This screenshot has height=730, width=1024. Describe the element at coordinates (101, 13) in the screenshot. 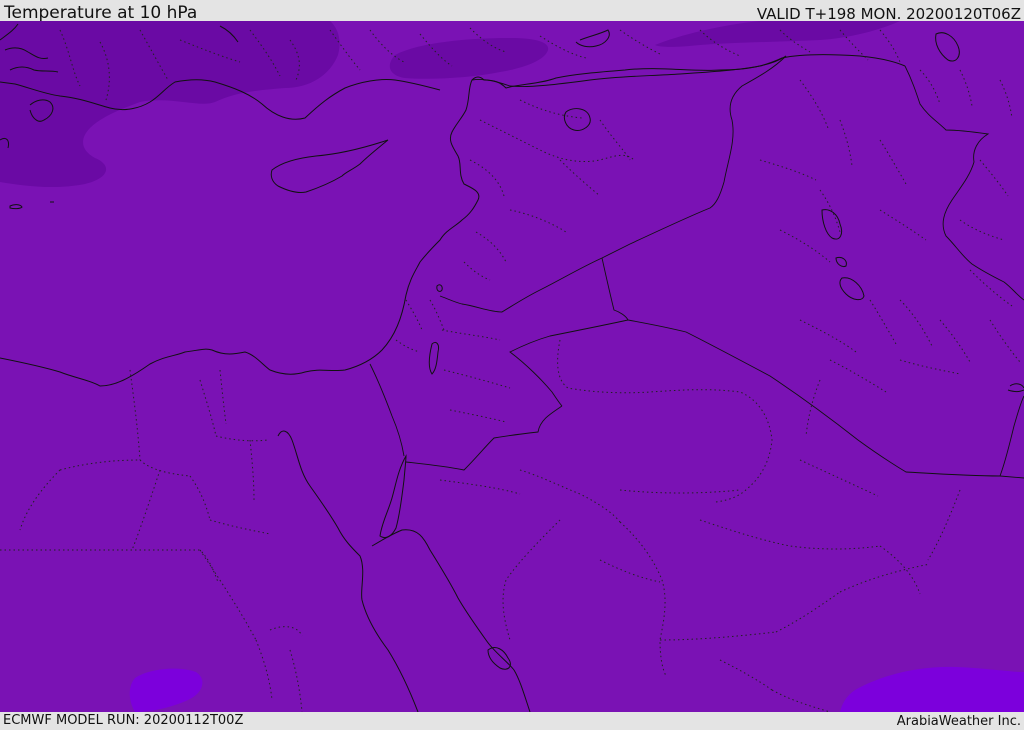

I see `map-title: Temperature at 10 hPa` at that location.